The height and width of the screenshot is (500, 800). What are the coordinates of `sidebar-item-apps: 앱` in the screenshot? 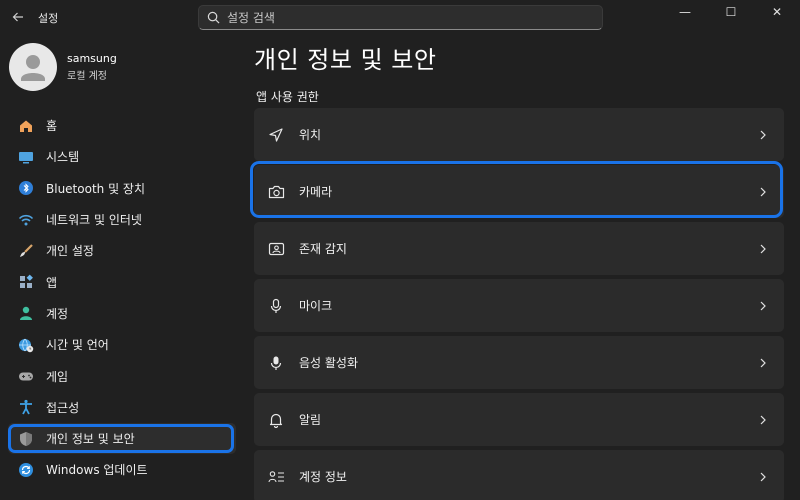 It's located at (122, 281).